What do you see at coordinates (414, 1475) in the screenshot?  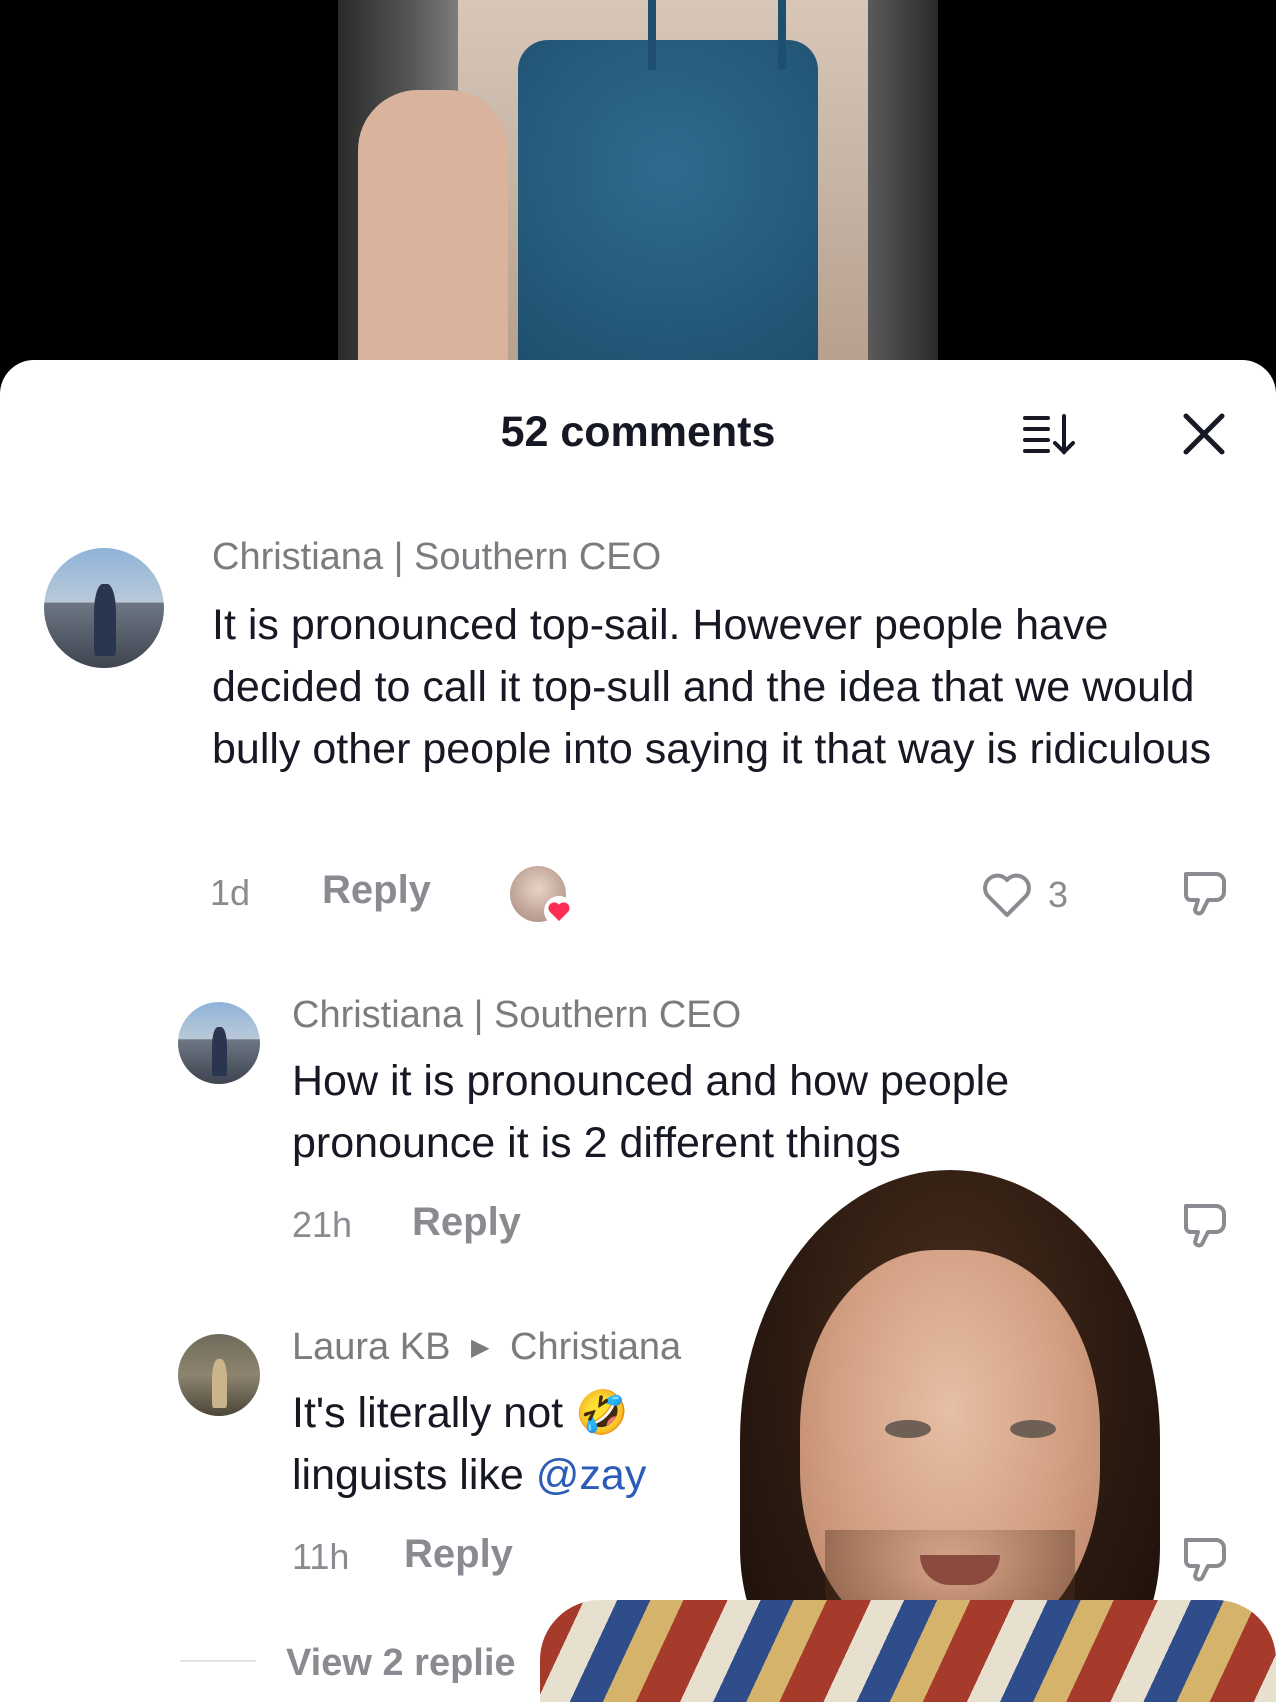 I see `comment-text-line2: linguists like` at bounding box center [414, 1475].